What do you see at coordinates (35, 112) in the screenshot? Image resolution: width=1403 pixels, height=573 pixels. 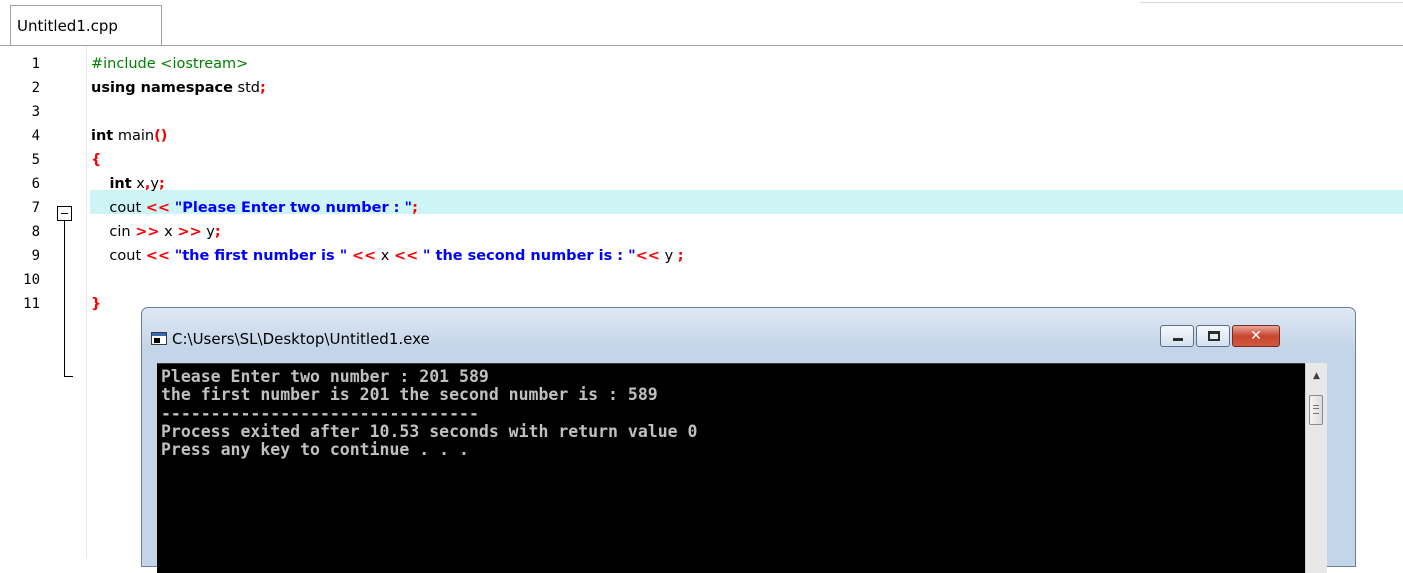 I see `line-number: 3` at bounding box center [35, 112].